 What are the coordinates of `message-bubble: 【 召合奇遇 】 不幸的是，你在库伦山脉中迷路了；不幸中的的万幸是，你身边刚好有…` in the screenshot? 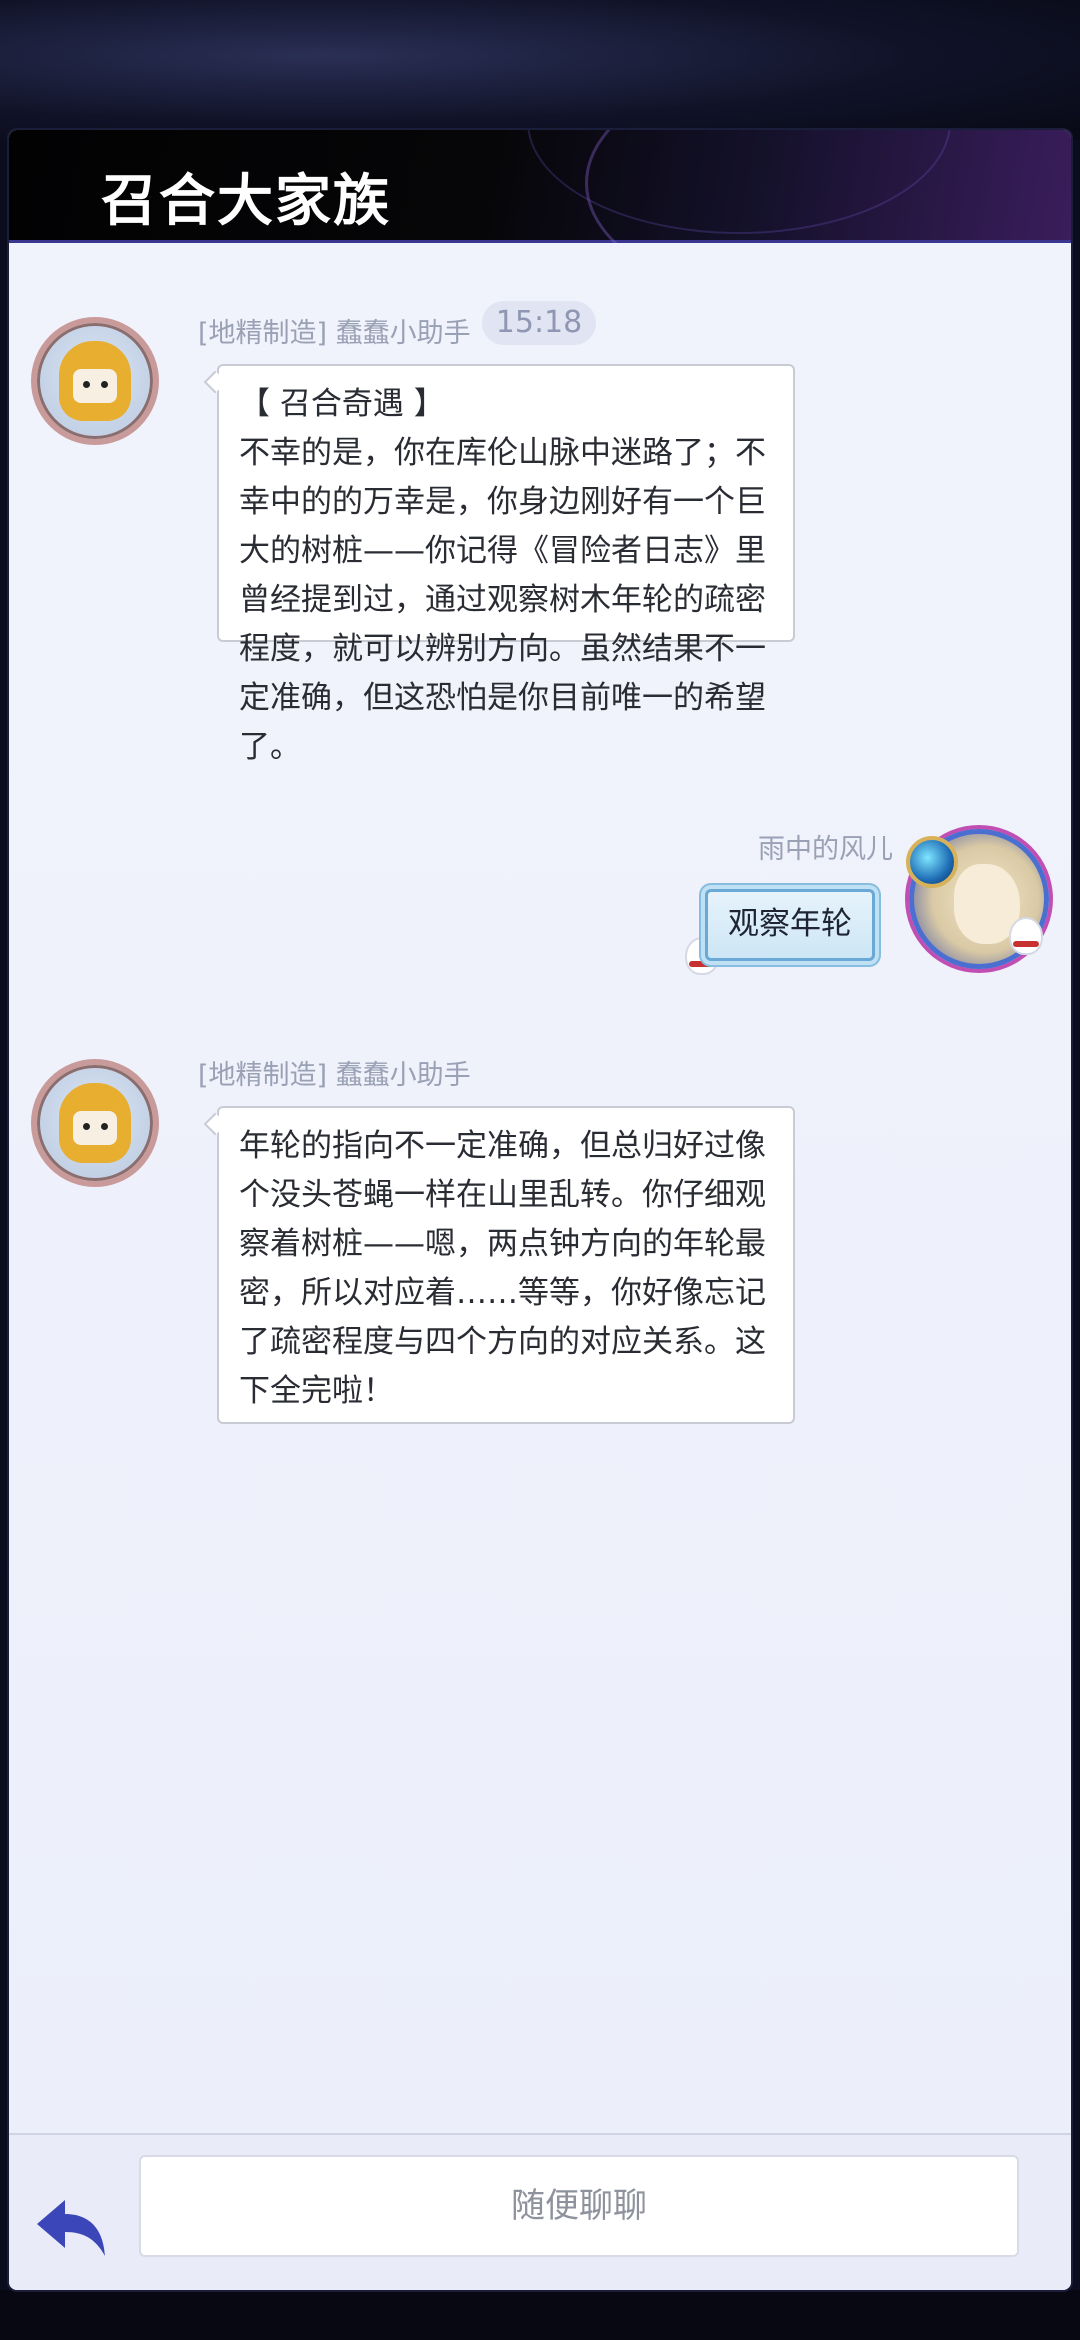 It's located at (506, 564).